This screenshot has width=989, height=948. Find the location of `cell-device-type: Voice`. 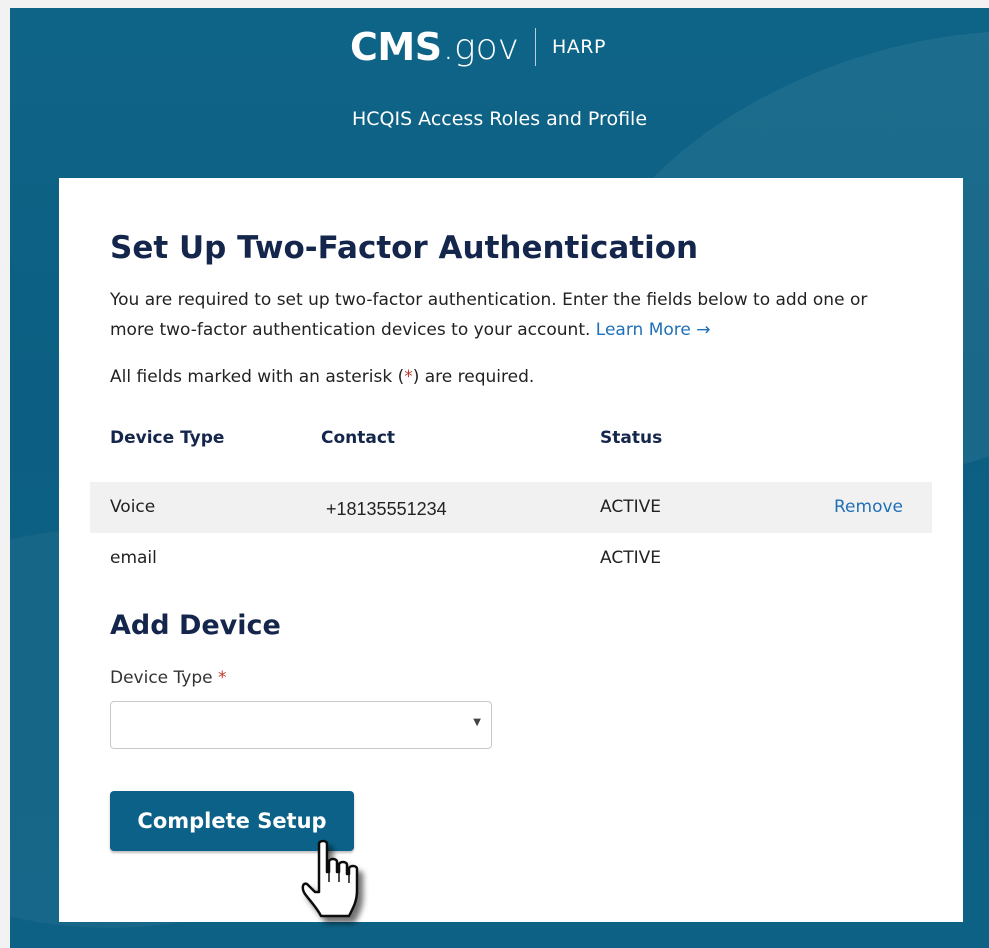

cell-device-type: Voice is located at coordinates (133, 507).